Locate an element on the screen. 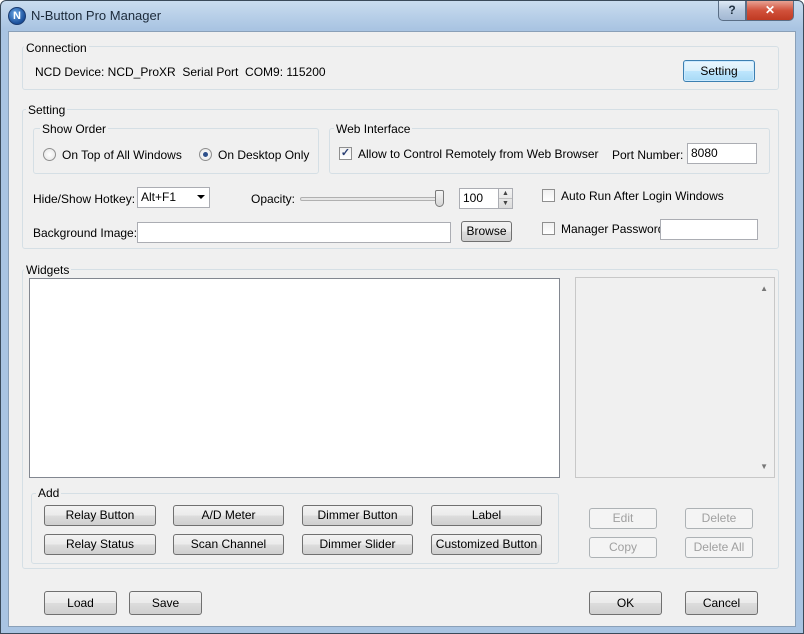  radio-on-desktop is located at coordinates (205, 154).